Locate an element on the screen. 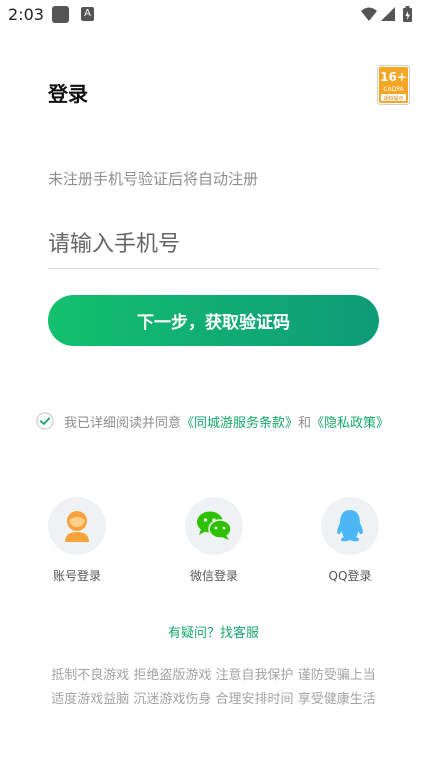 Image resolution: width=427 pixels, height=760 pixels. age-rating-badge: 16+ CADPA 适龄提示 is located at coordinates (393, 85).